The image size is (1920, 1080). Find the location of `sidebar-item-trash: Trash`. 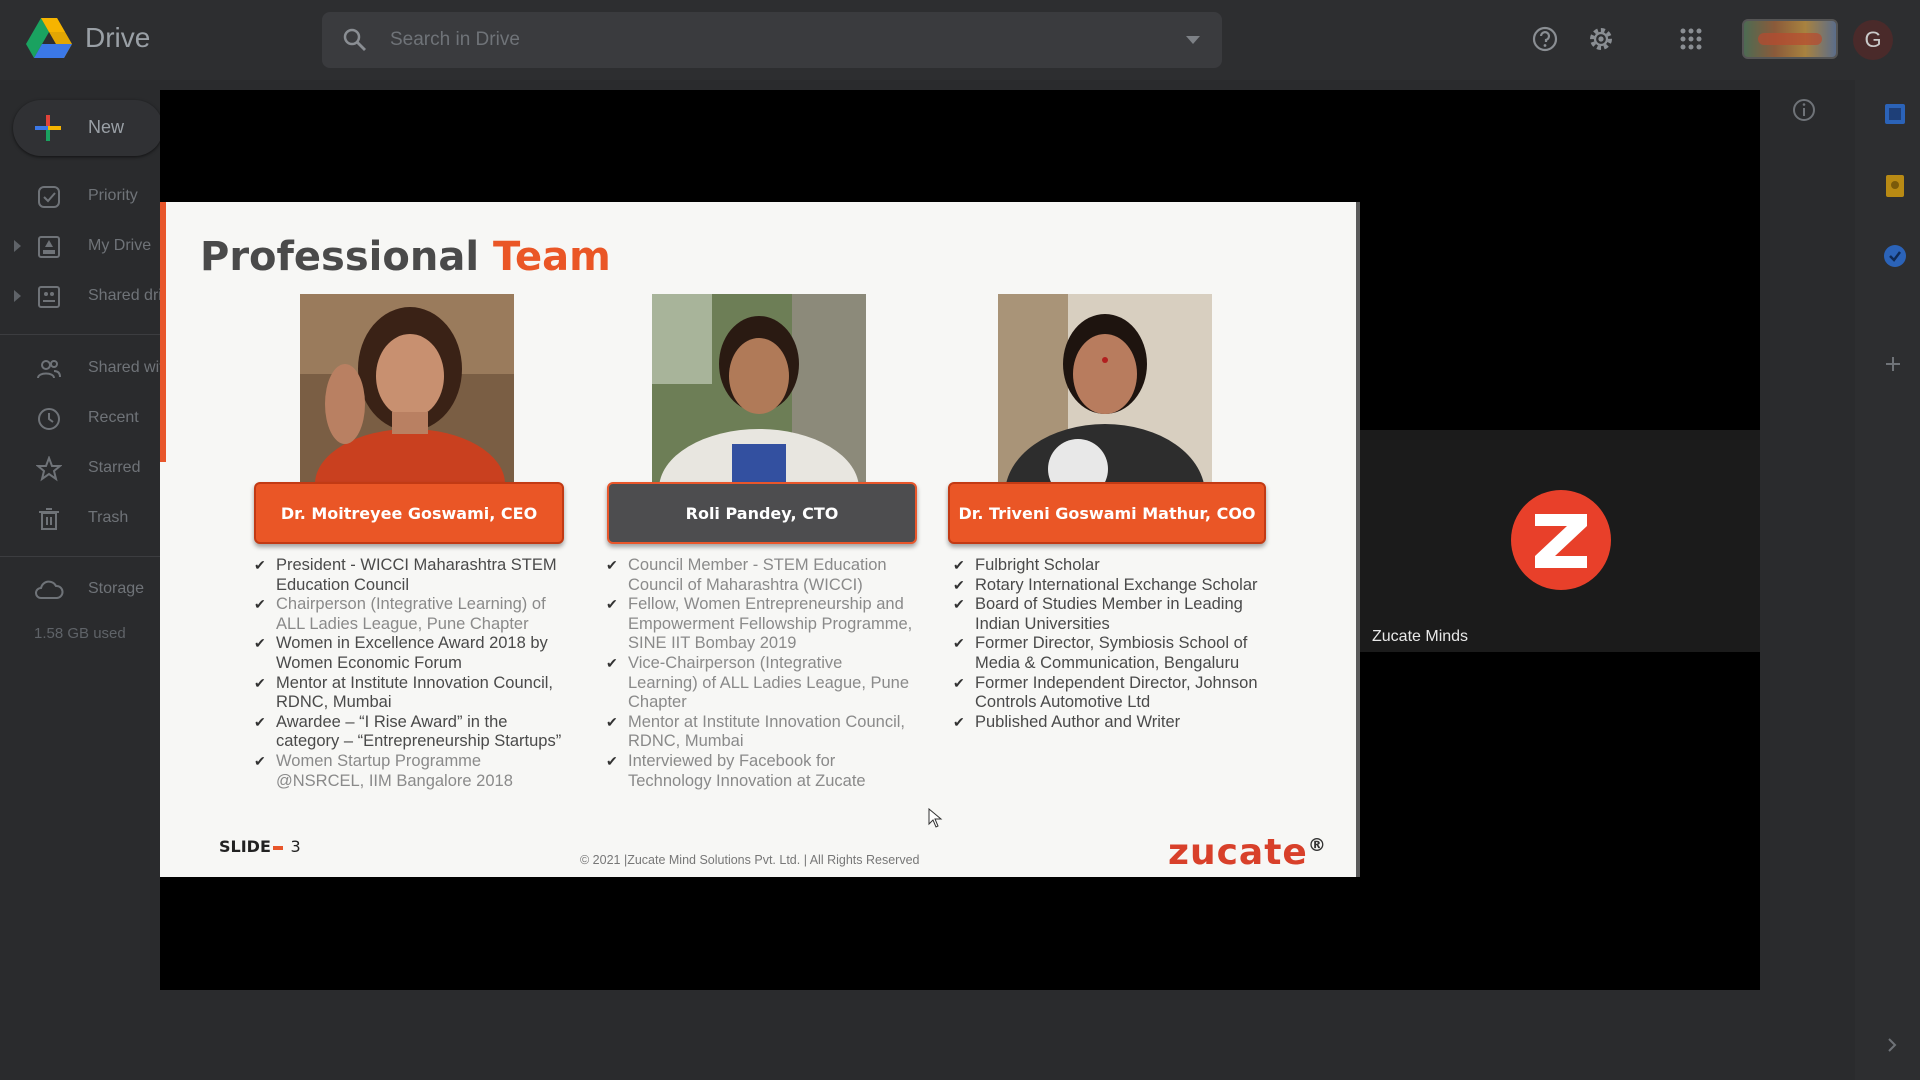

sidebar-item-trash: Trash is located at coordinates (85, 518).